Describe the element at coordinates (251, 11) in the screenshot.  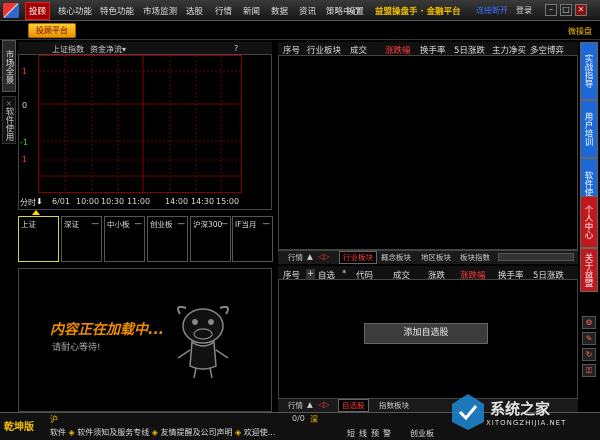
I see `menu-item-news: 新闻` at that location.